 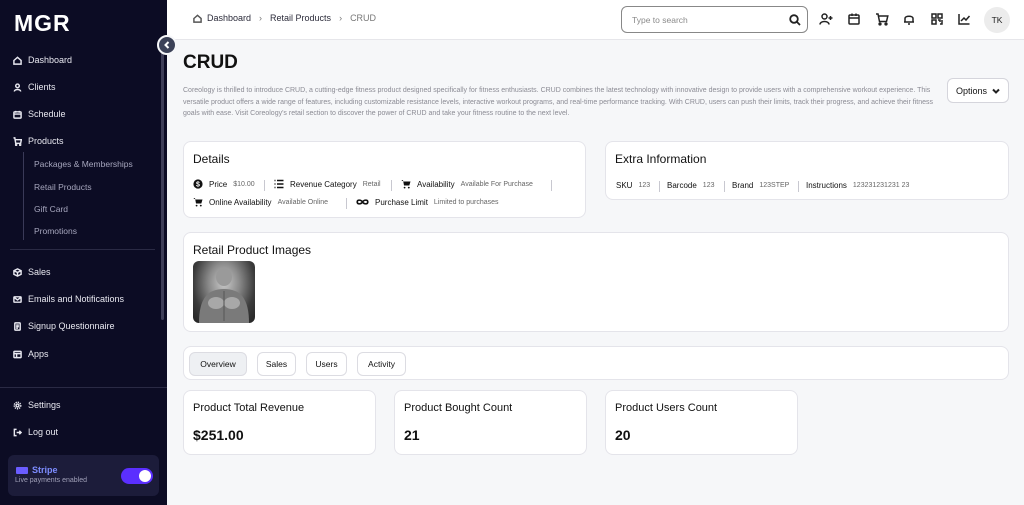 What do you see at coordinates (458, 408) in the screenshot?
I see `stat-title: Product Bought Count` at bounding box center [458, 408].